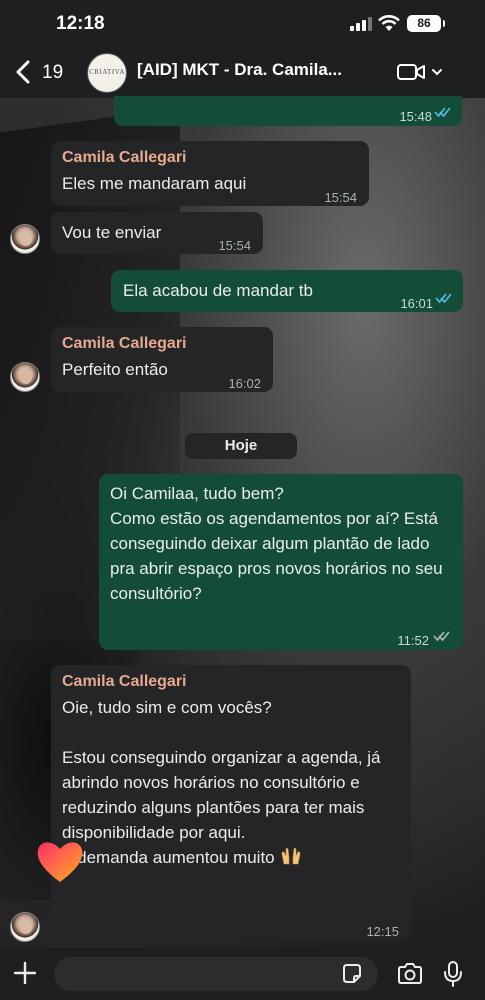 The width and height of the screenshot is (485, 1000). I want to click on status-time: 12:18, so click(80, 23).